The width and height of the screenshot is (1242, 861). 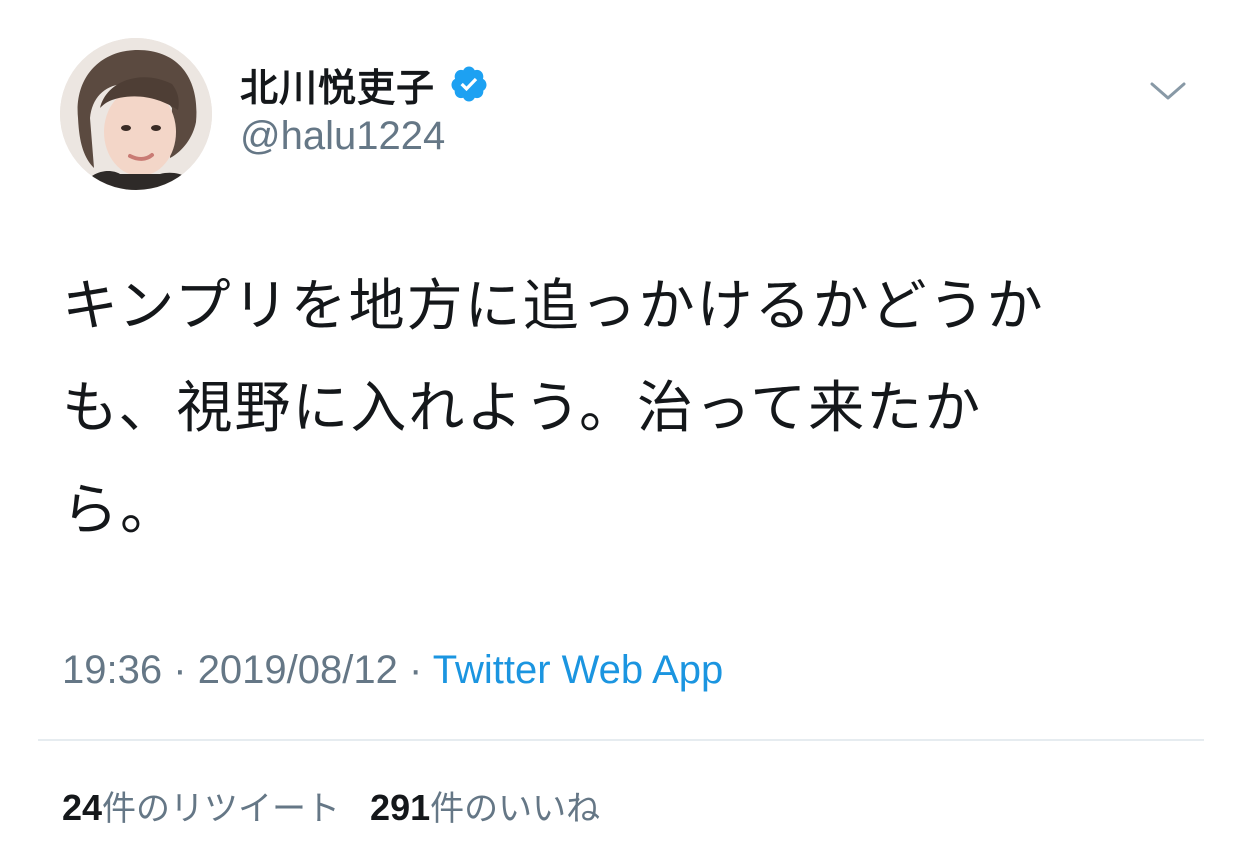 What do you see at coordinates (400, 807) in the screenshot?
I see `likes-count: 291` at bounding box center [400, 807].